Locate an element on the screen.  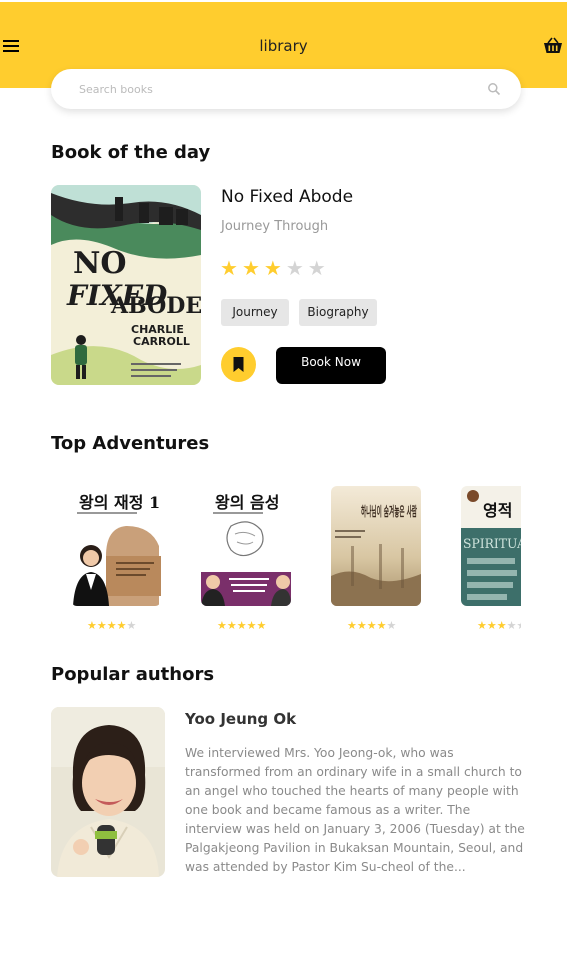
search-bar is located at coordinates (286, 89).